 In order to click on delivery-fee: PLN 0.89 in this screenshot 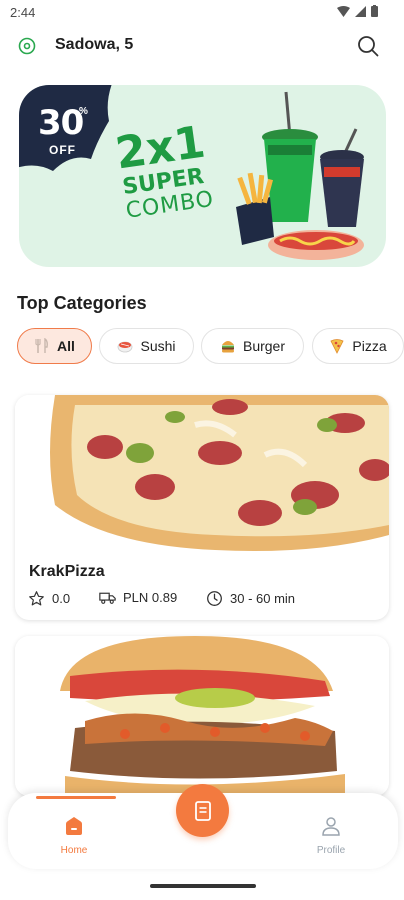, I will do `click(138, 597)`.